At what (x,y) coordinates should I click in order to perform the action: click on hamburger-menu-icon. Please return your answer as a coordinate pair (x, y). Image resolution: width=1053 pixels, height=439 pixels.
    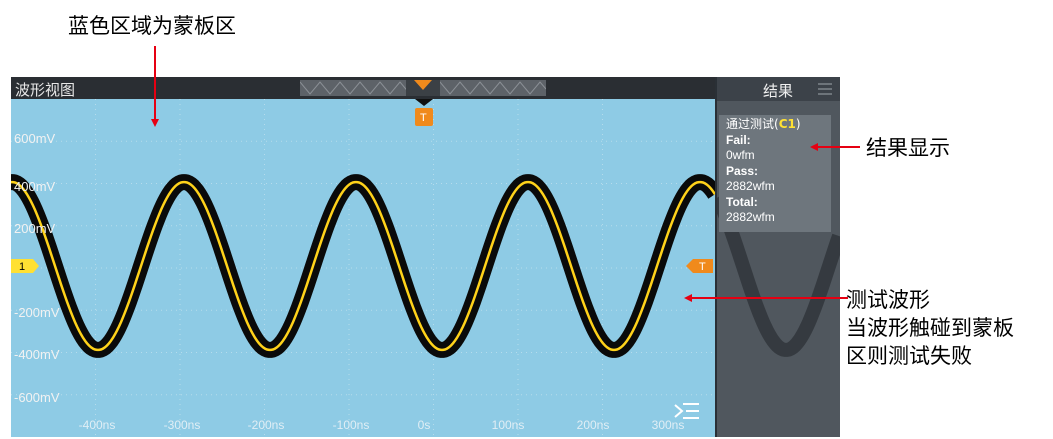
    Looking at the image, I should click on (825, 89).